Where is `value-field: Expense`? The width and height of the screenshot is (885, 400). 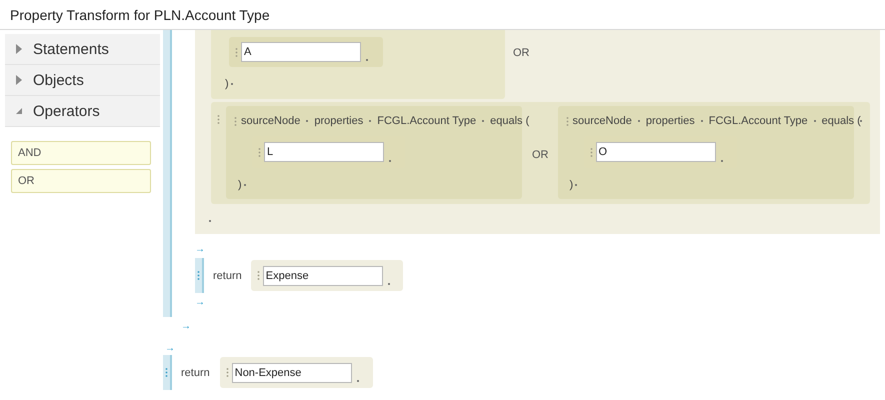 value-field: Expense is located at coordinates (322, 276).